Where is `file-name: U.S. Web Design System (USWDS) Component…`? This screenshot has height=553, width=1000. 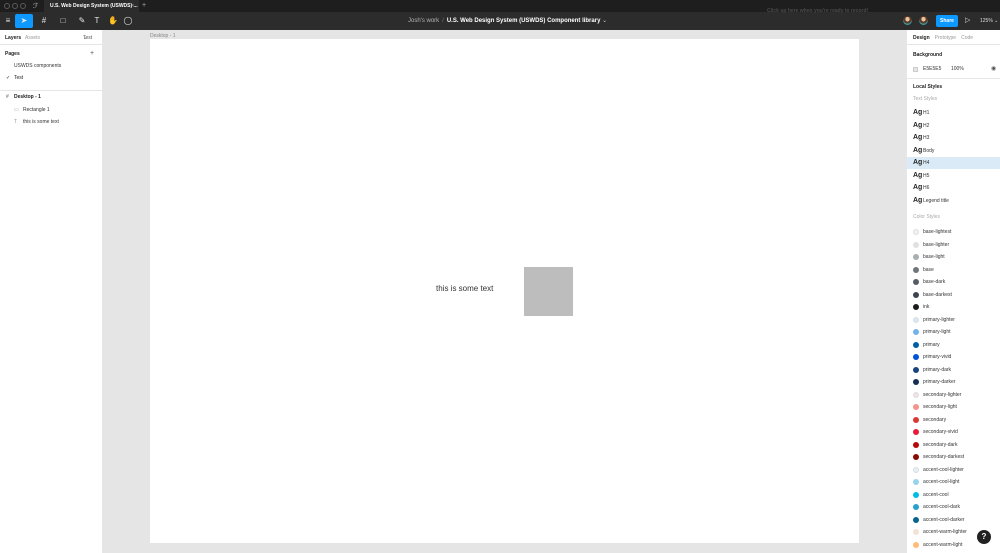
file-name: U.S. Web Design System (USWDS) Component… is located at coordinates (524, 21).